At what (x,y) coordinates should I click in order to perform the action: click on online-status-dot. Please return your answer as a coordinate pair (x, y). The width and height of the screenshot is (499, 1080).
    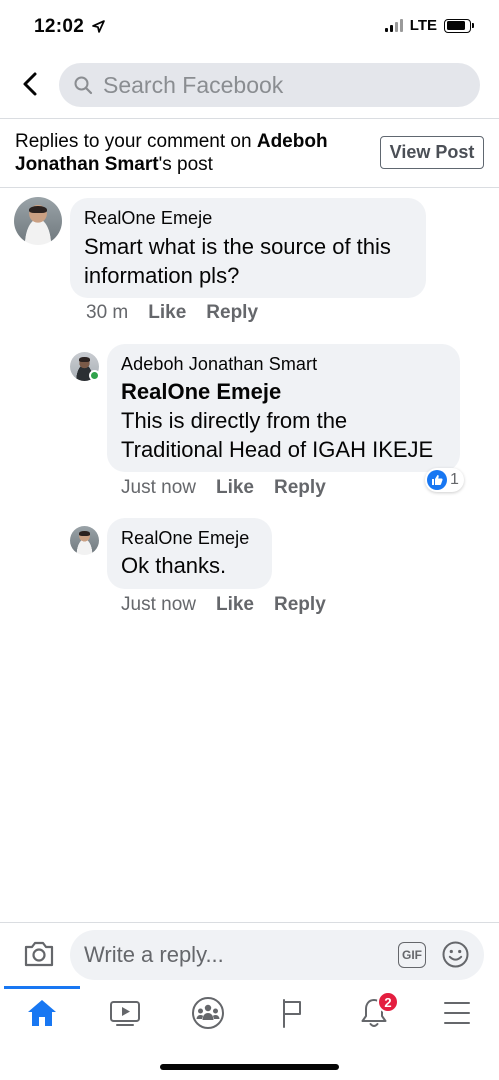
    Looking at the image, I should click on (94, 375).